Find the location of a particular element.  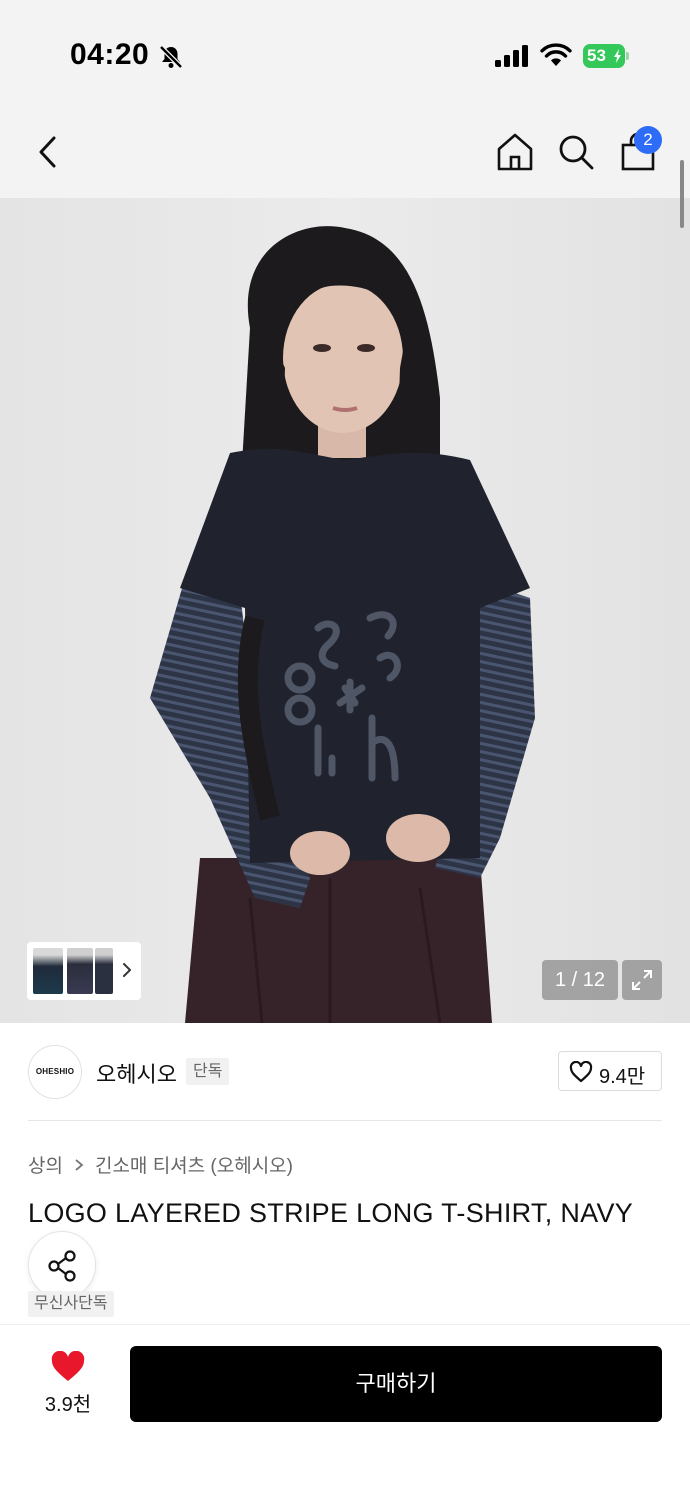

brand-like-button: 9.4만 is located at coordinates (610, 1071).